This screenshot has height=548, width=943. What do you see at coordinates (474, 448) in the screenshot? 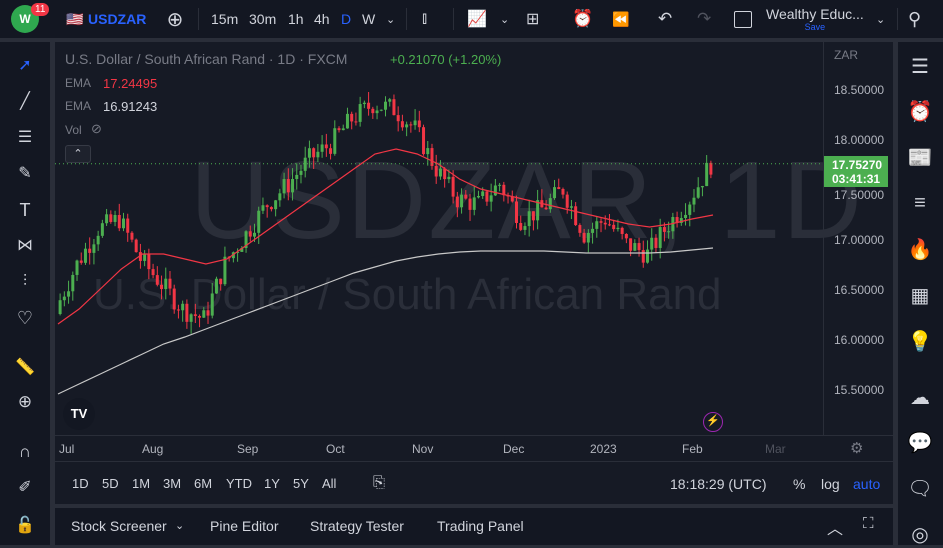
I see `time-axis: Jul Aug Sep Oct Nov Dec 2023 Feb Mar ⚙` at bounding box center [474, 448].